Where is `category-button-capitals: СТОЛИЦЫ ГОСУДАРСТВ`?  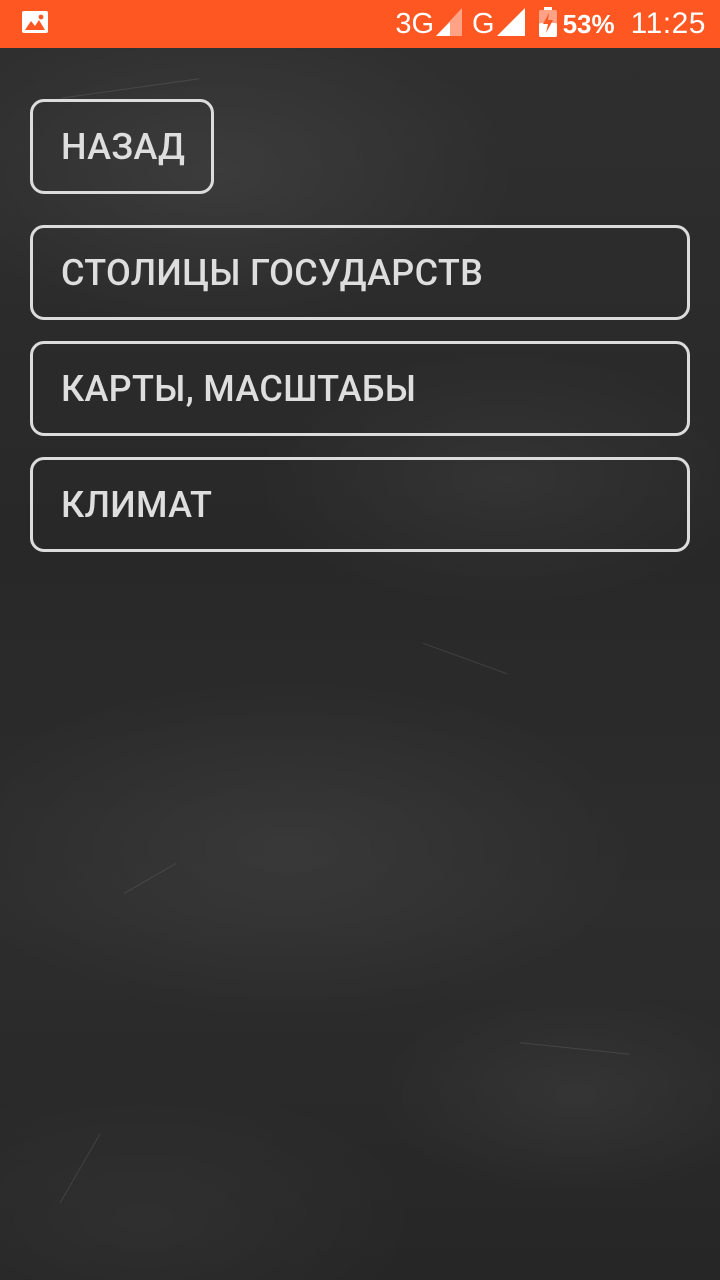
category-button-capitals: СТОЛИЦЫ ГОСУДАРСТВ is located at coordinates (360, 272).